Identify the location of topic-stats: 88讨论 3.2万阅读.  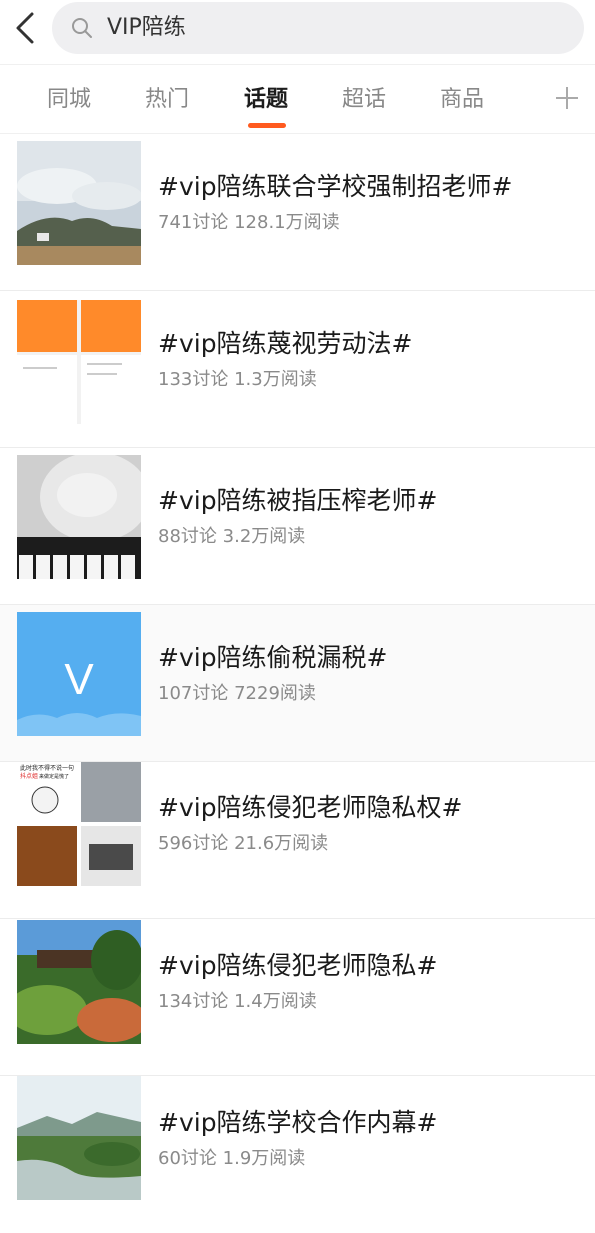
(231, 537).